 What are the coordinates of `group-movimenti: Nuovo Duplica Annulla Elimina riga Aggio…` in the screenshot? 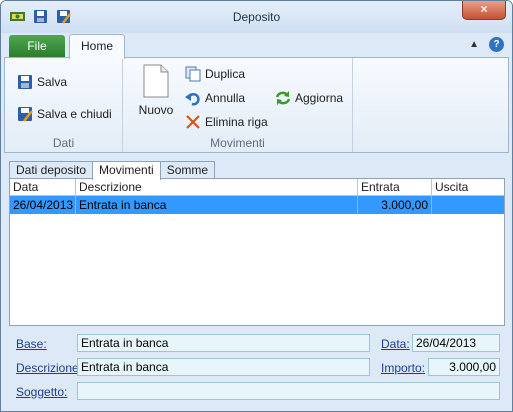 It's located at (238, 105).